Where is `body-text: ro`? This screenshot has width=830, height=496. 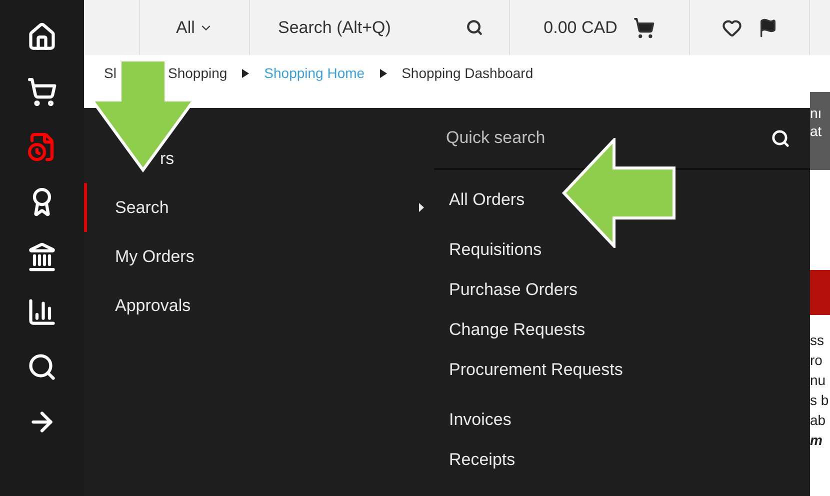
body-text: ro is located at coordinates (817, 360).